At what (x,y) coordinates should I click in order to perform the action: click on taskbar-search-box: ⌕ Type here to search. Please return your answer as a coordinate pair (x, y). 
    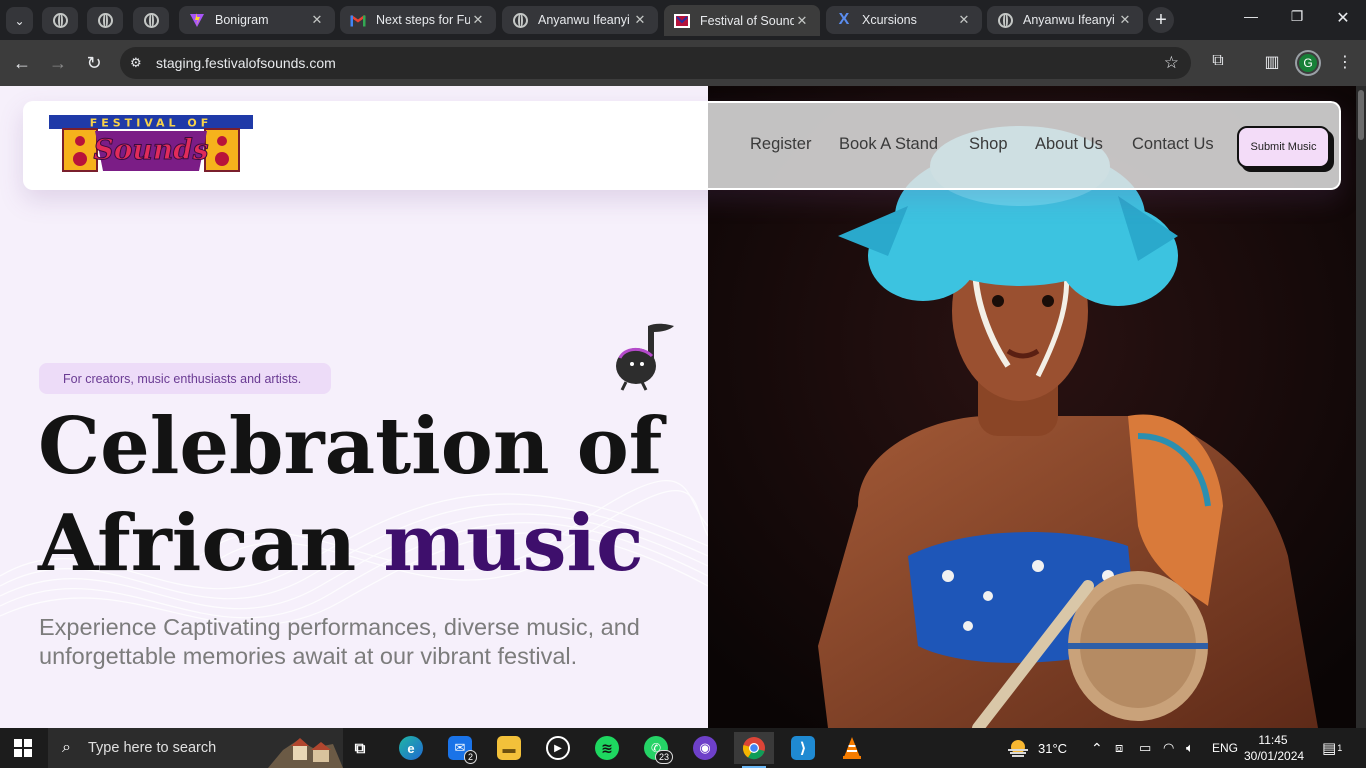
    Looking at the image, I should click on (195, 748).